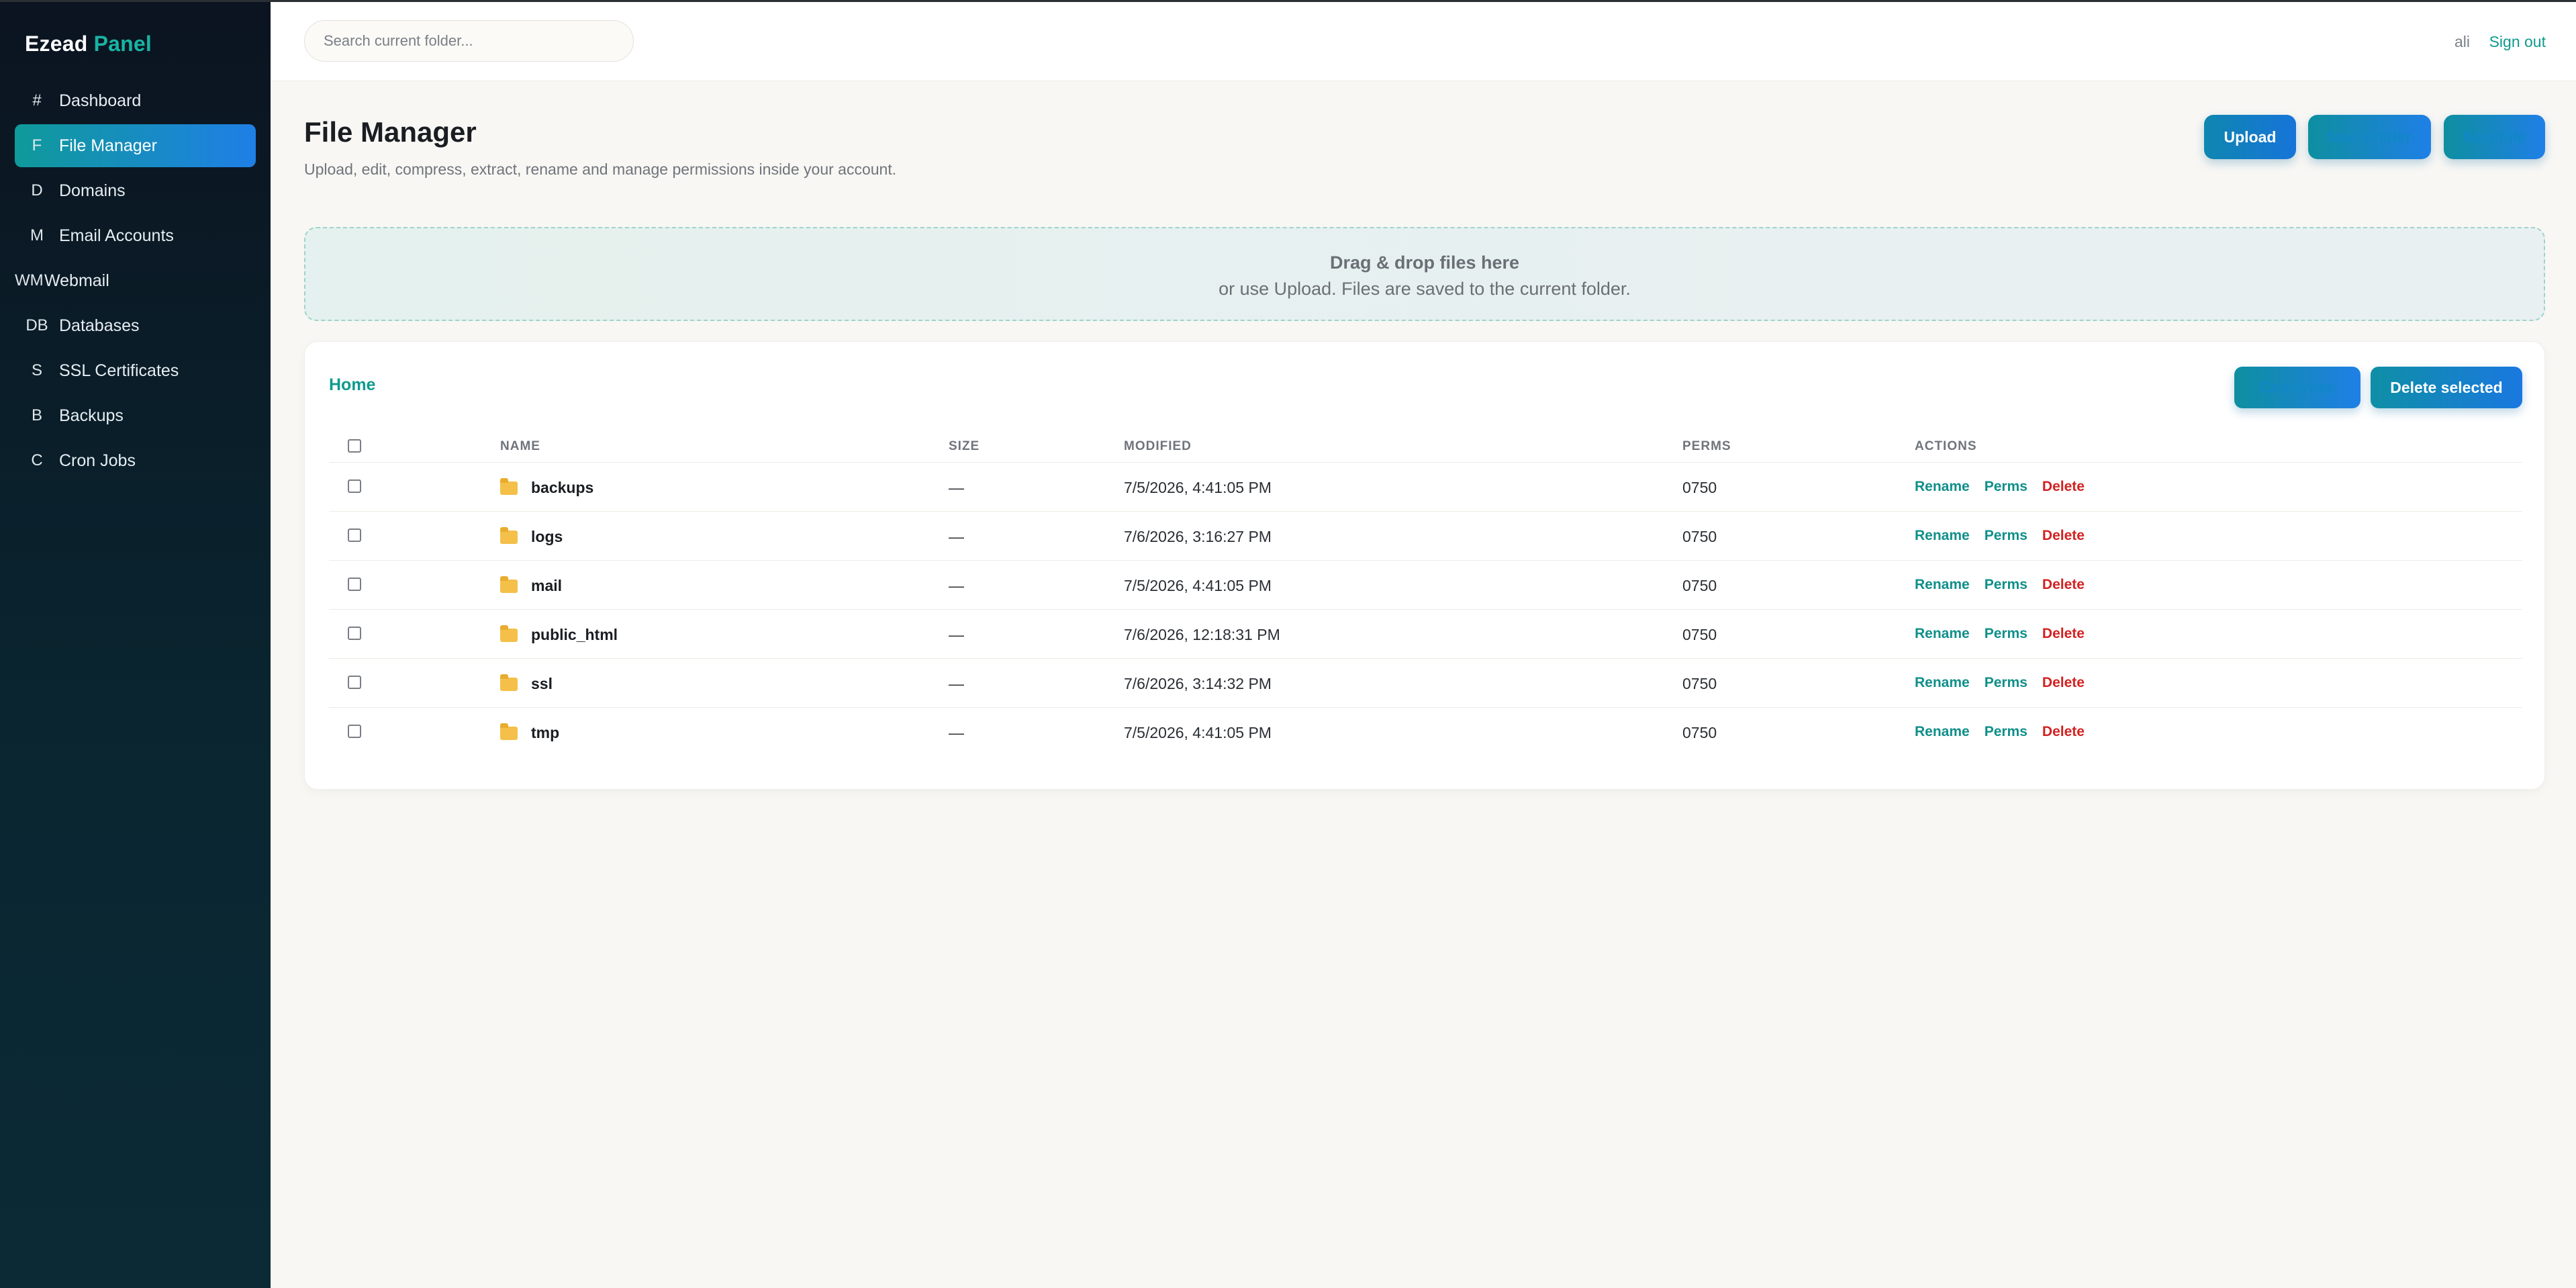 The image size is (2576, 1288). Describe the element at coordinates (101, 100) in the screenshot. I see `sidebar-item-label: Dashboard` at that location.